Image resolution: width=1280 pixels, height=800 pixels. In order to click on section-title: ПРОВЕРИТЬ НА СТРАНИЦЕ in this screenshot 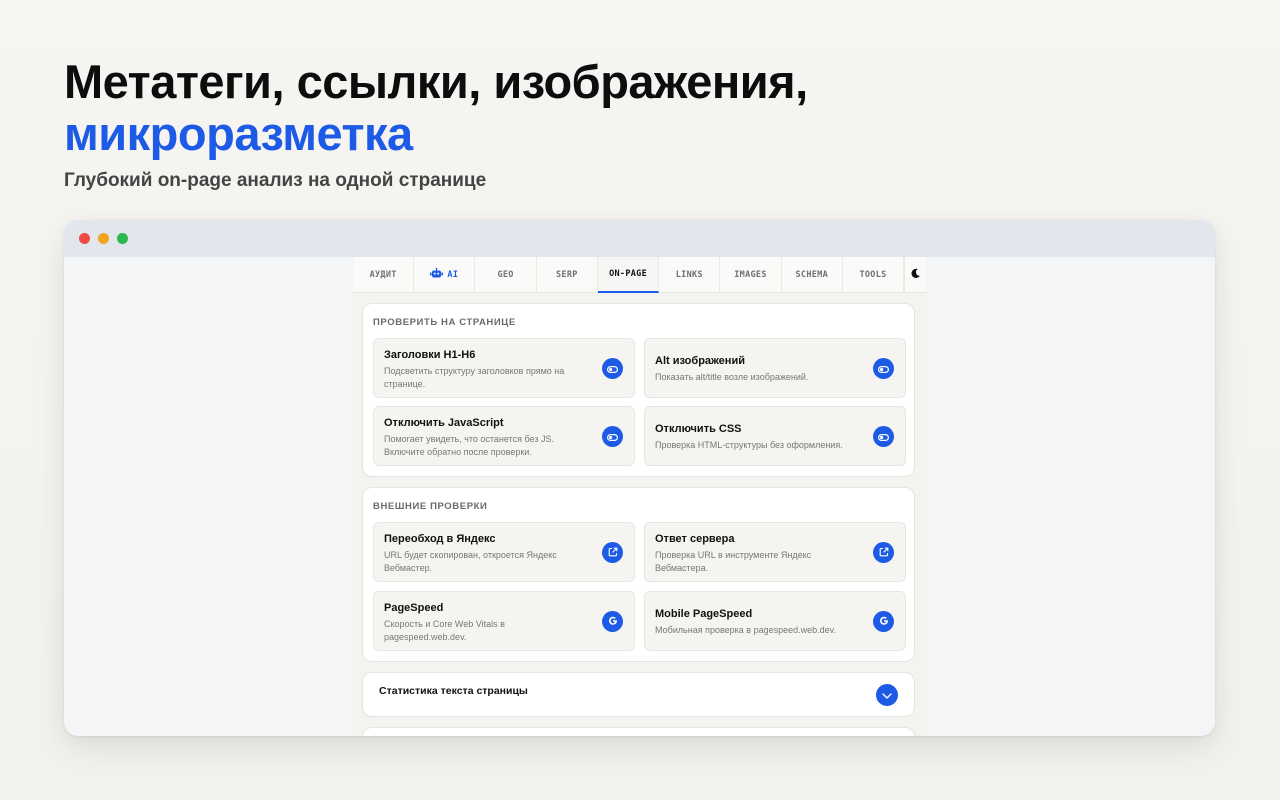, I will do `click(444, 322)`.